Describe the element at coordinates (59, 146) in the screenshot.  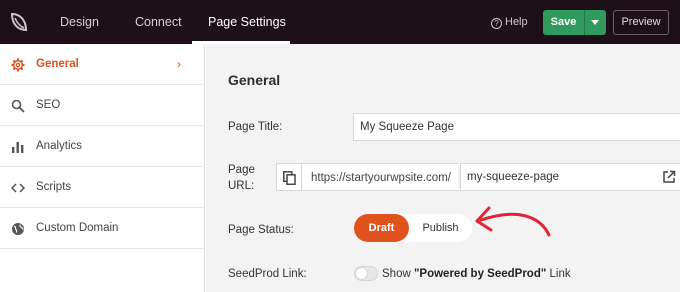
I see `sidebar-item-label: Analytics` at that location.